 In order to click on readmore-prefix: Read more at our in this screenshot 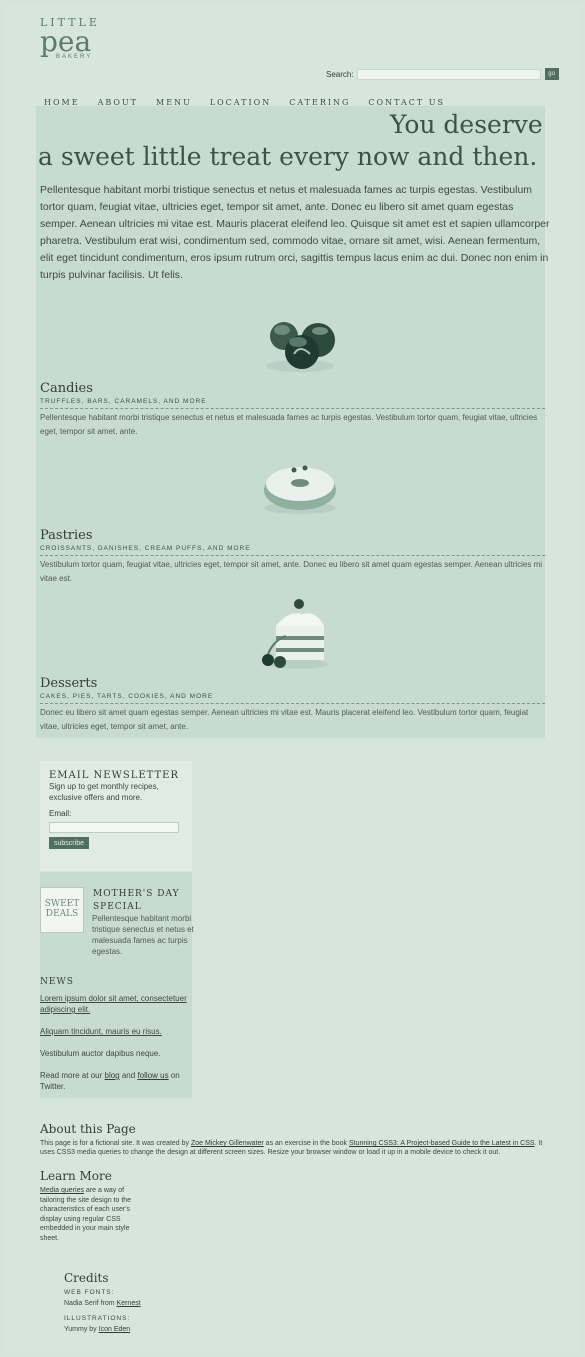, I will do `click(71, 1075)`.